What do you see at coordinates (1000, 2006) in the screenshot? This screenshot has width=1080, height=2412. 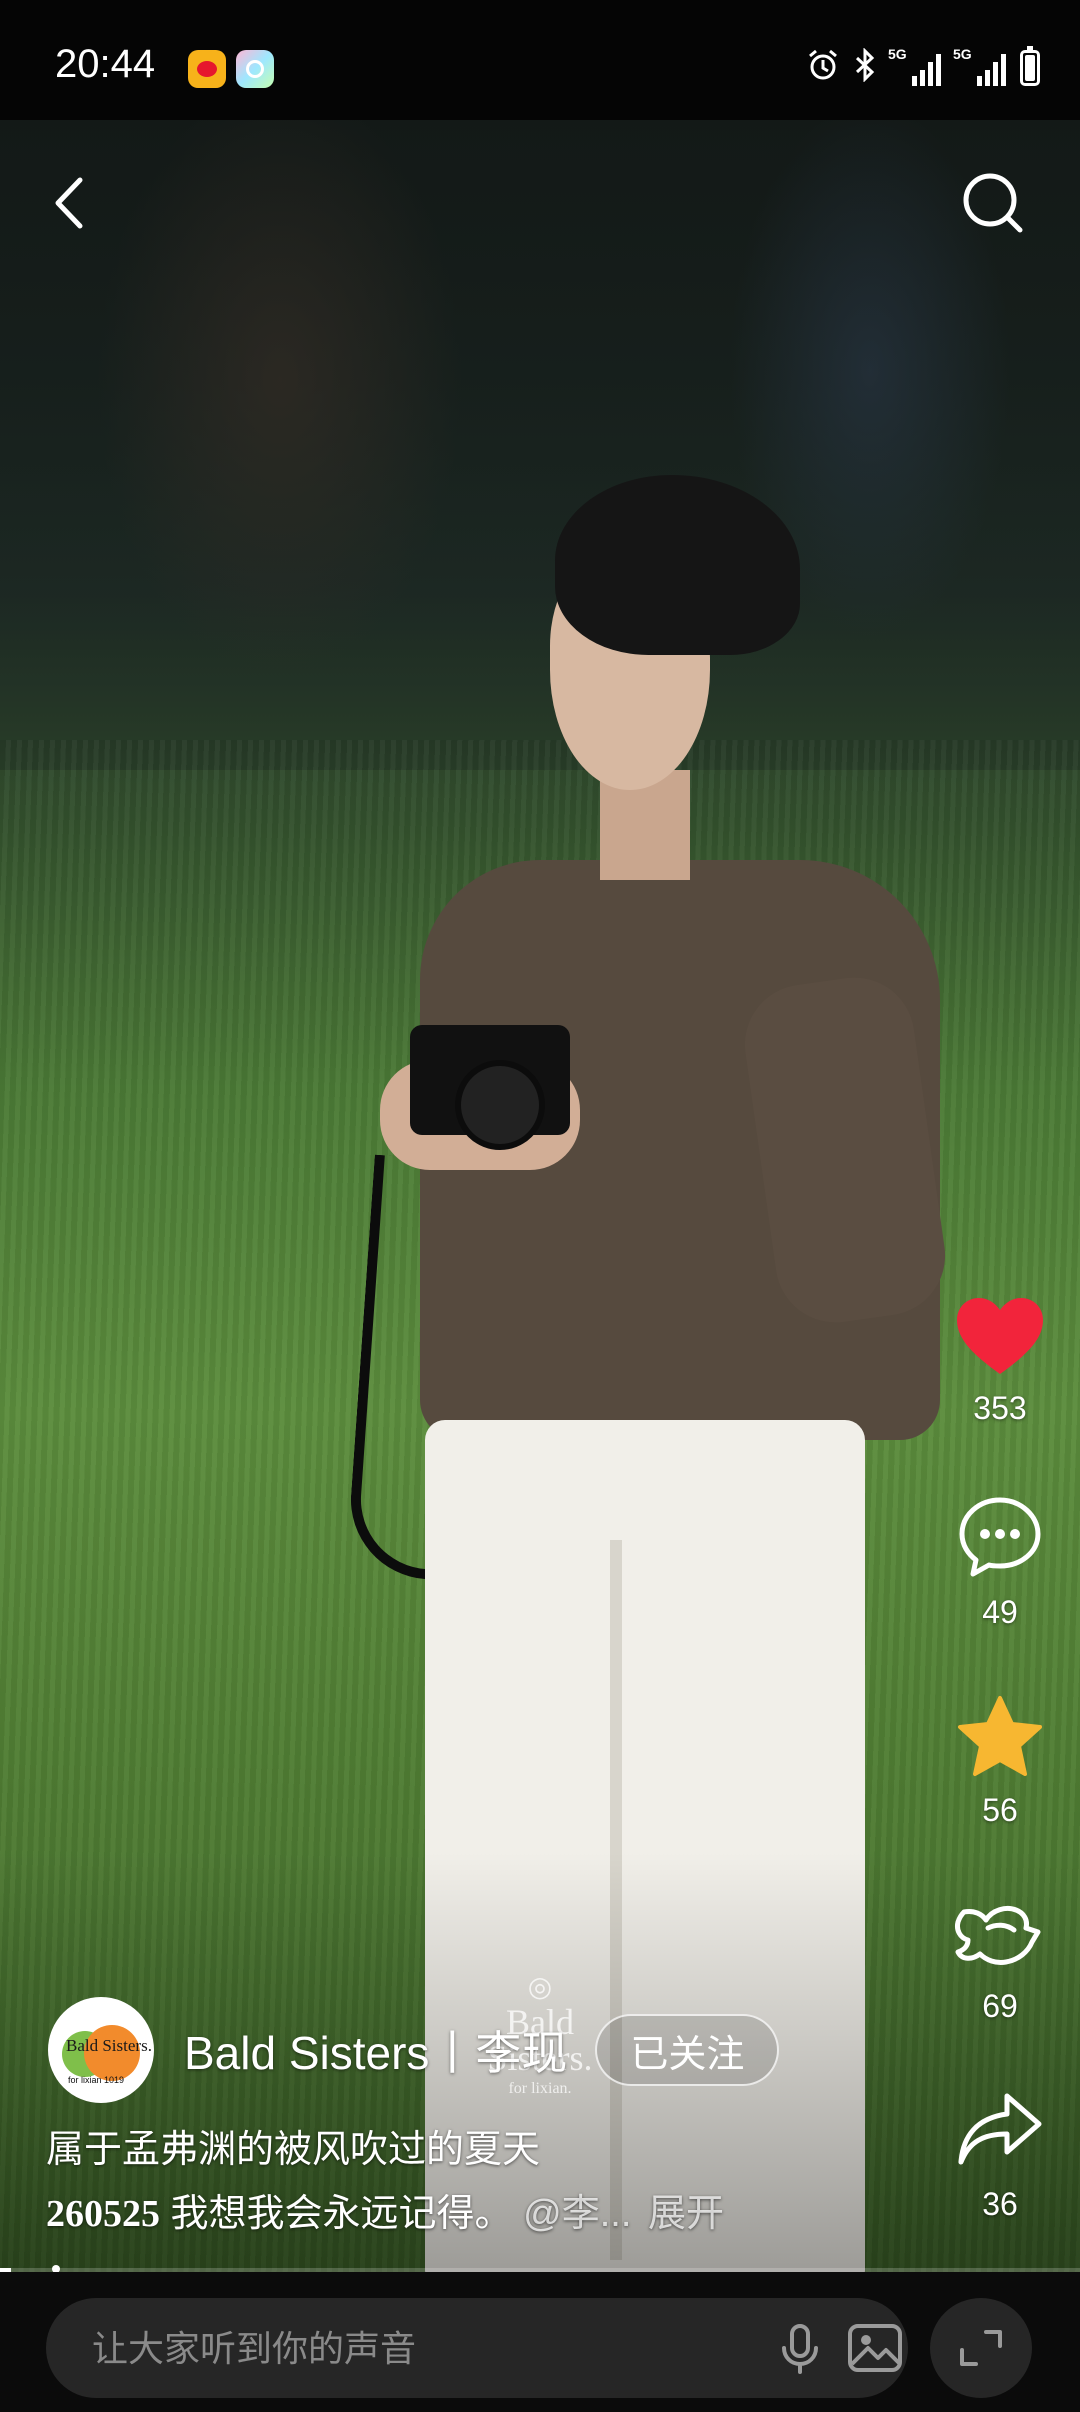 I see `repost-count: 69` at bounding box center [1000, 2006].